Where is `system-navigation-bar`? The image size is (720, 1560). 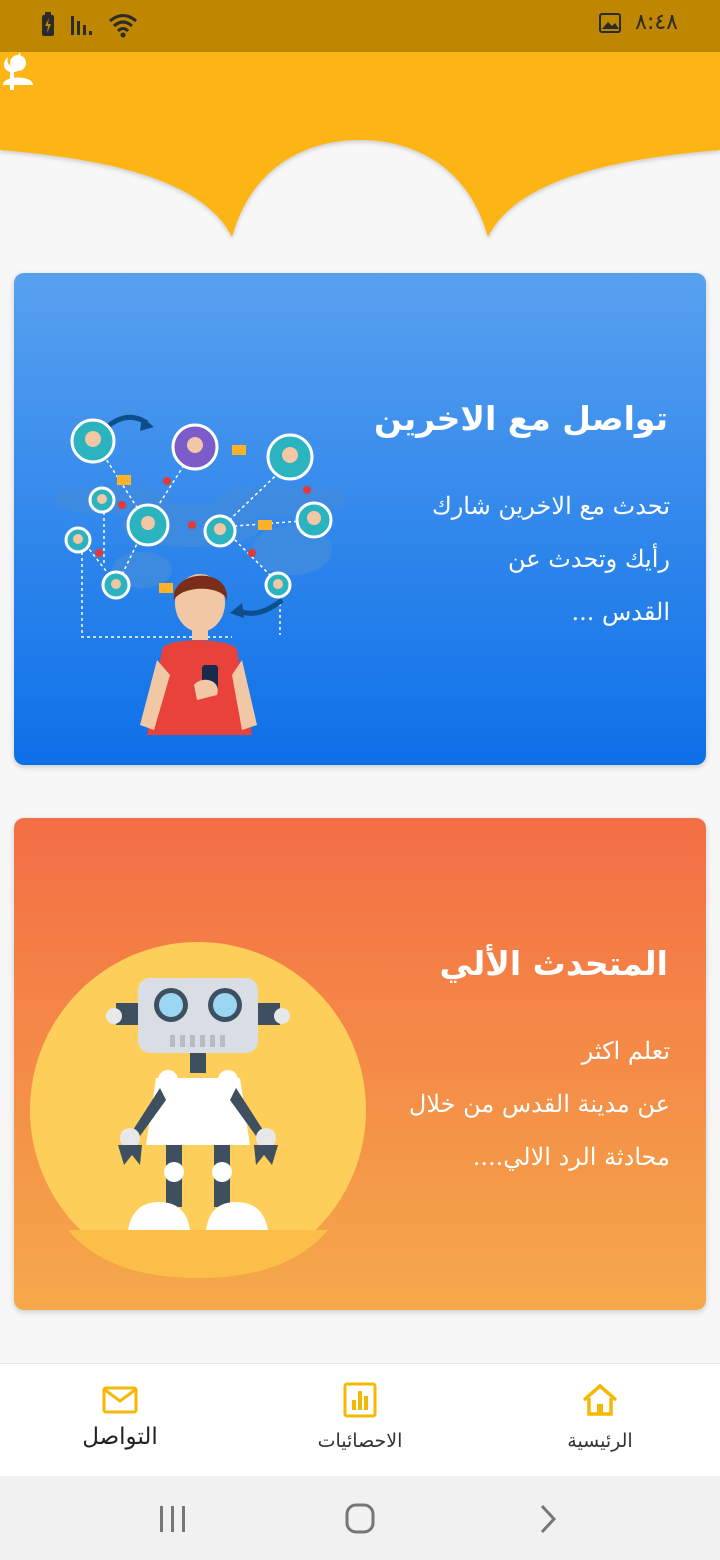
system-navigation-bar is located at coordinates (360, 1518).